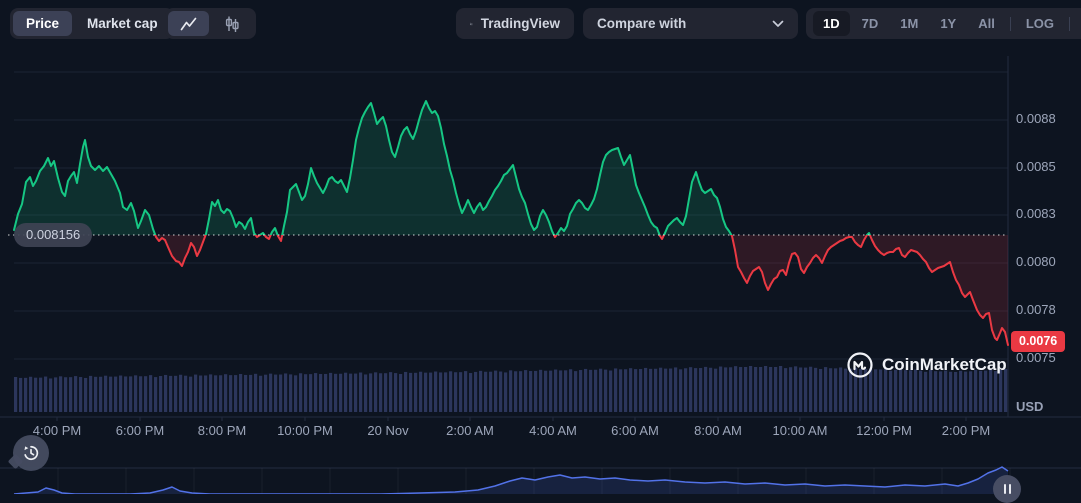 The height and width of the screenshot is (503, 1081). I want to click on metric-toggle: Price Market cap, so click(92, 23).